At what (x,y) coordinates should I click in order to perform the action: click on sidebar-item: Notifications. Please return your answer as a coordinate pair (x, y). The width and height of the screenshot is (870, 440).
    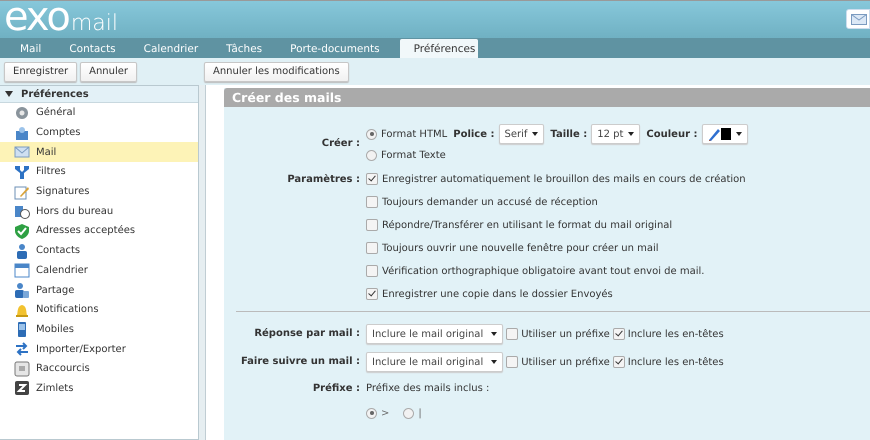
    Looking at the image, I should click on (99, 310).